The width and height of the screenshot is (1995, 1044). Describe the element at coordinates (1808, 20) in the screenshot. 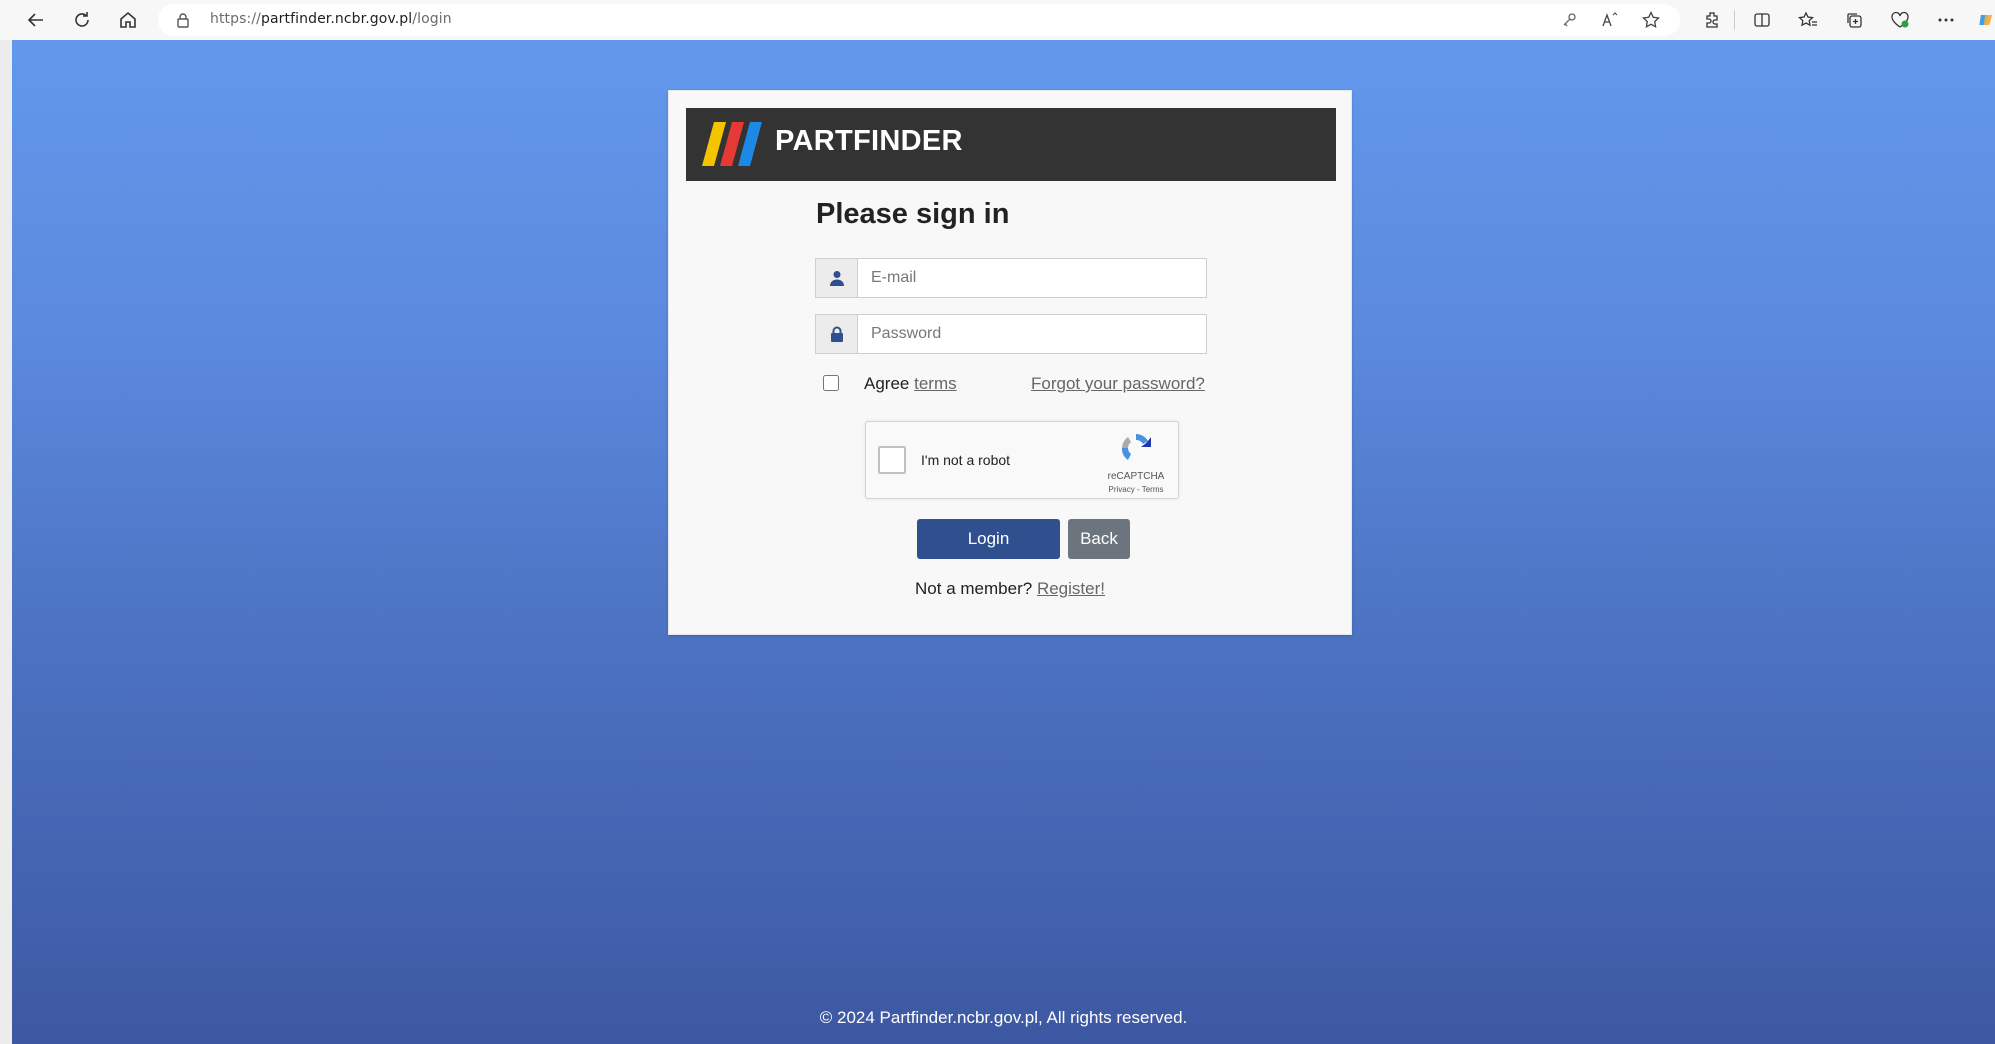

I see `favorites-icon` at that location.